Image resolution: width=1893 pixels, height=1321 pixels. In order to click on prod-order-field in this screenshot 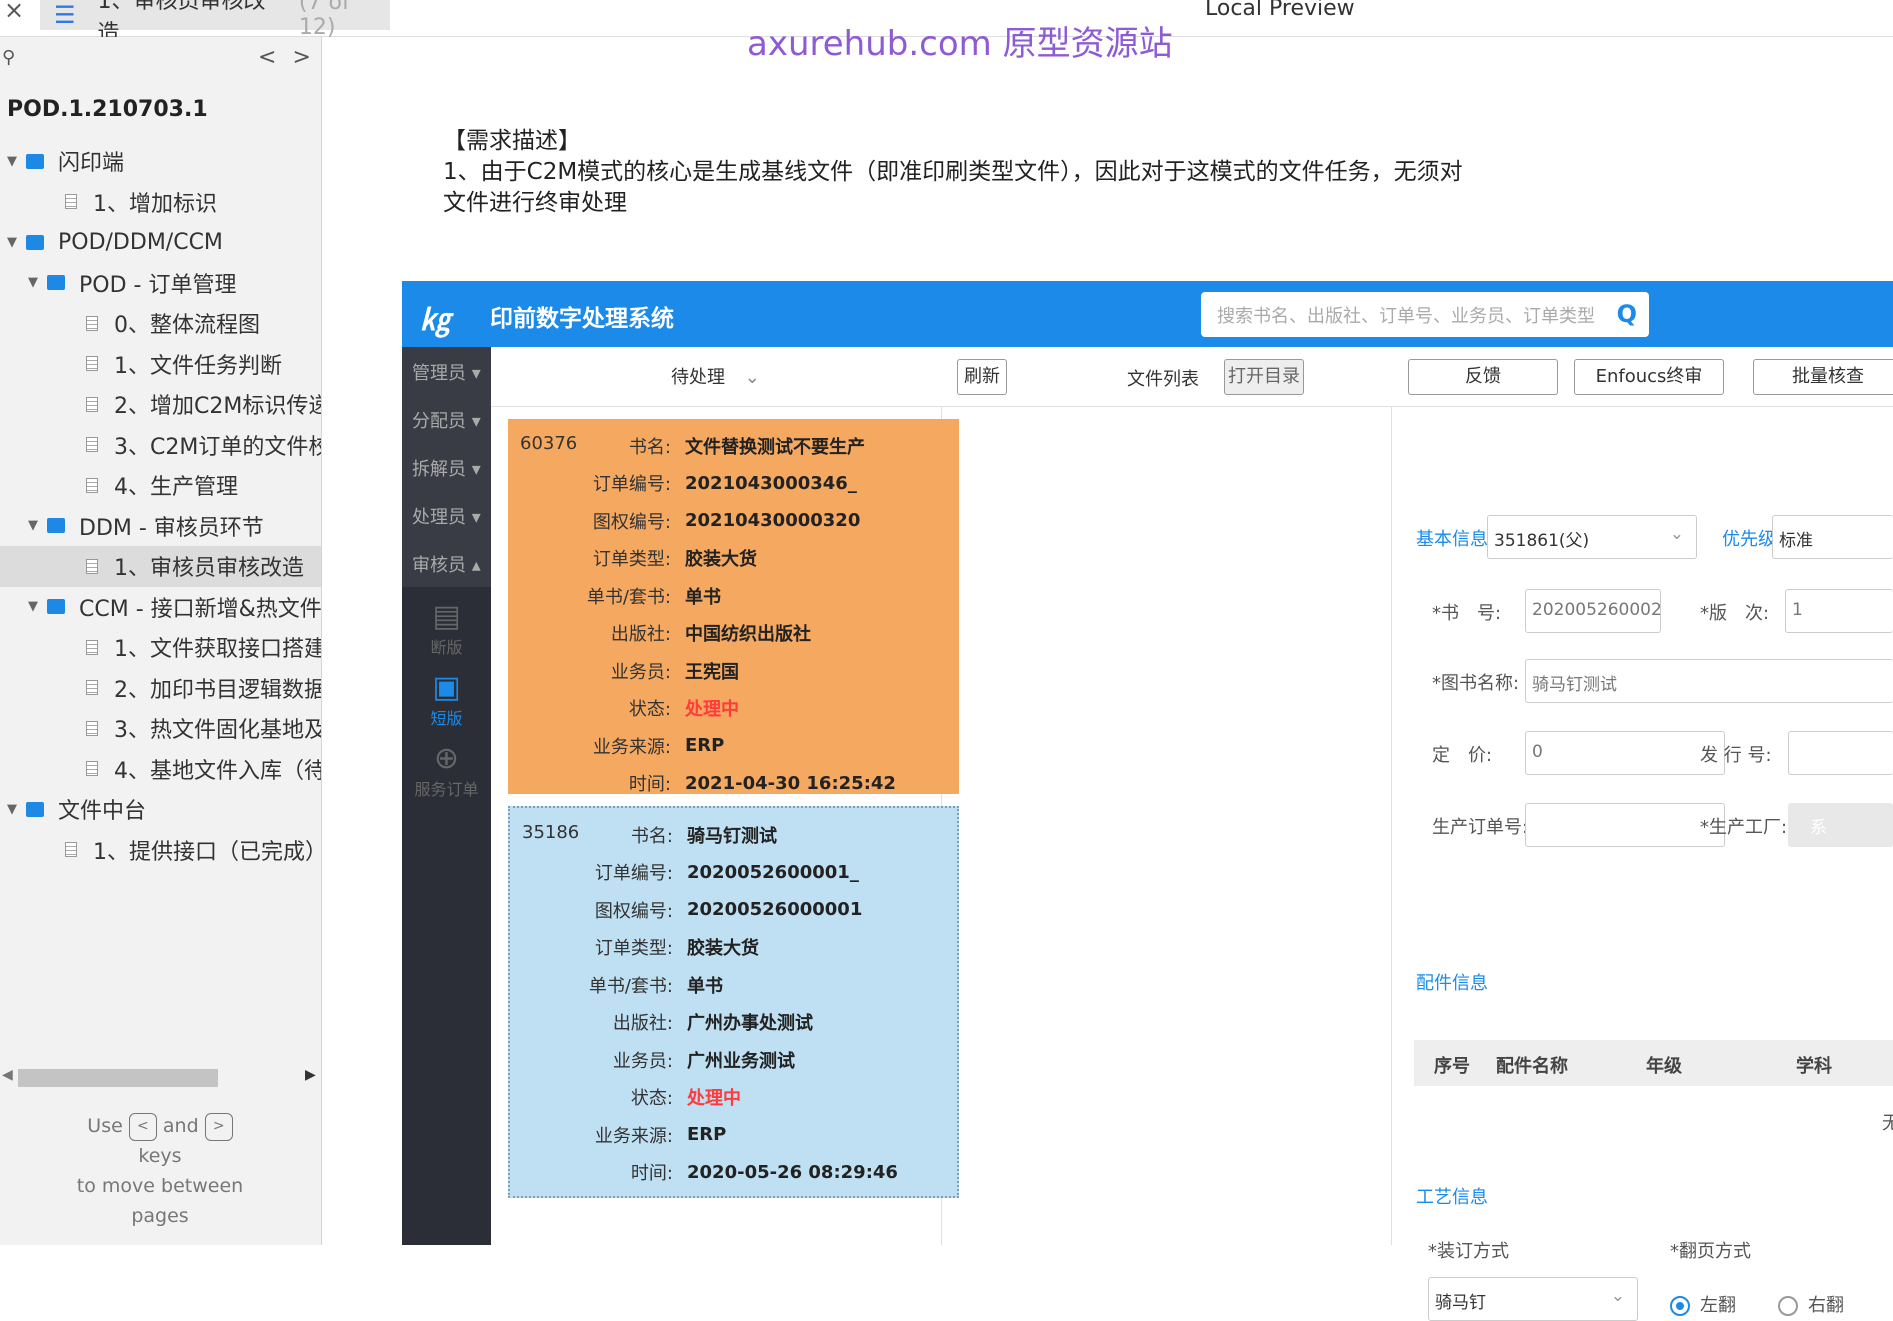, I will do `click(1625, 825)`.